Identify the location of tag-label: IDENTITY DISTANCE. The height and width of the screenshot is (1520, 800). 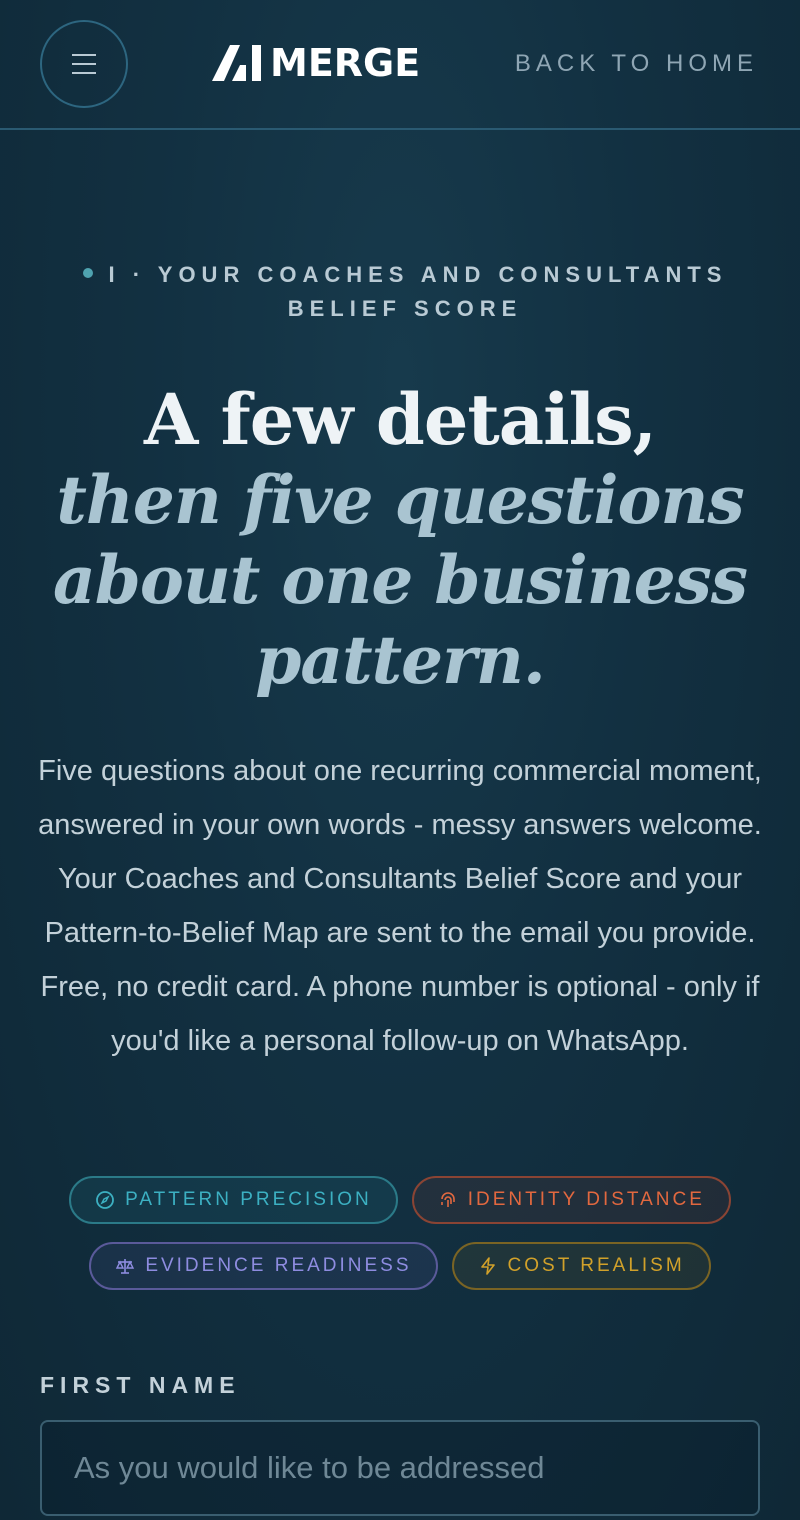
(586, 1199).